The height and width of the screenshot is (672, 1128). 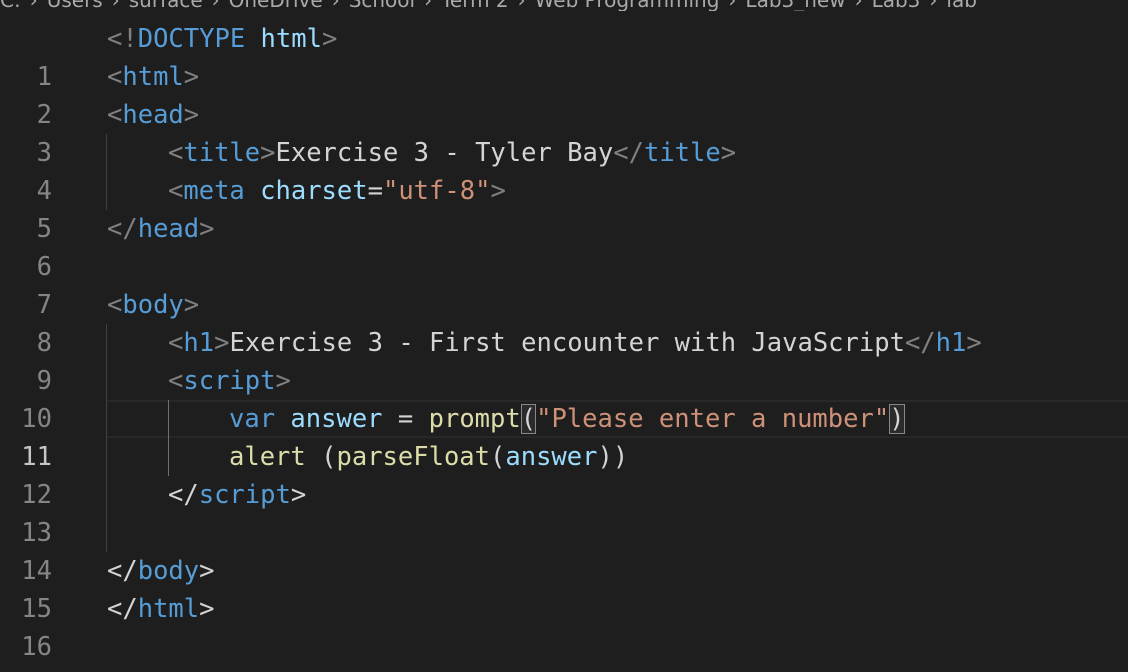 I want to click on bracket-match: (, so click(x=528, y=419).